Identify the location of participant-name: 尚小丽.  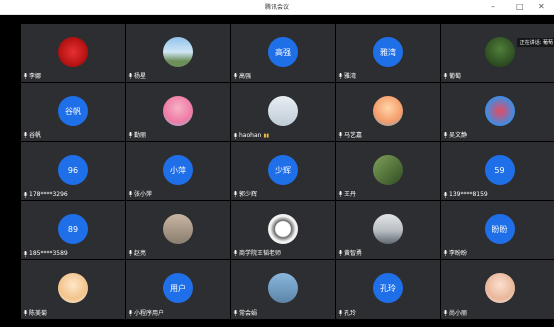
(458, 313).